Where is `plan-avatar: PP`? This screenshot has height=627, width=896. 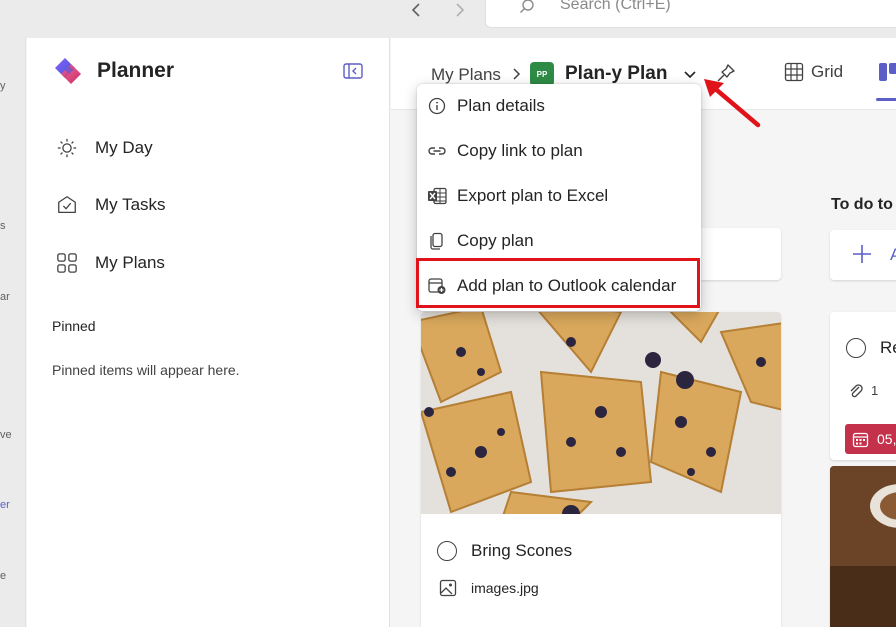 plan-avatar: PP is located at coordinates (542, 74).